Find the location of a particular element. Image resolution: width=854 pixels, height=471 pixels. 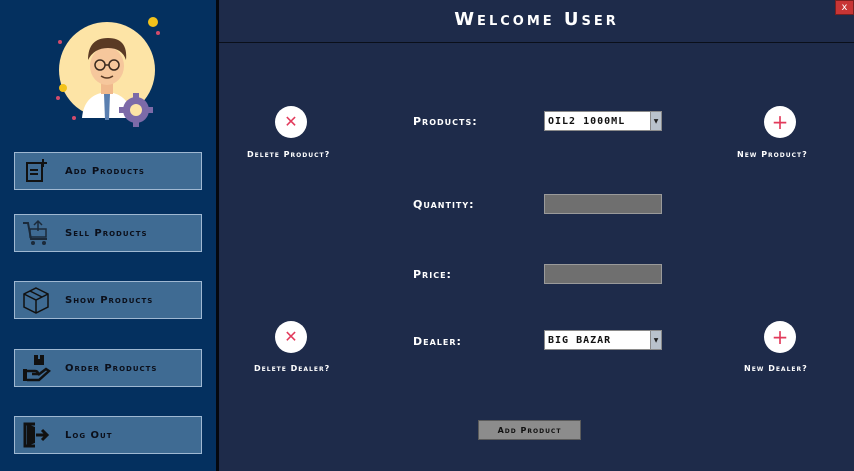

nav-label: Order Products is located at coordinates (111, 368).